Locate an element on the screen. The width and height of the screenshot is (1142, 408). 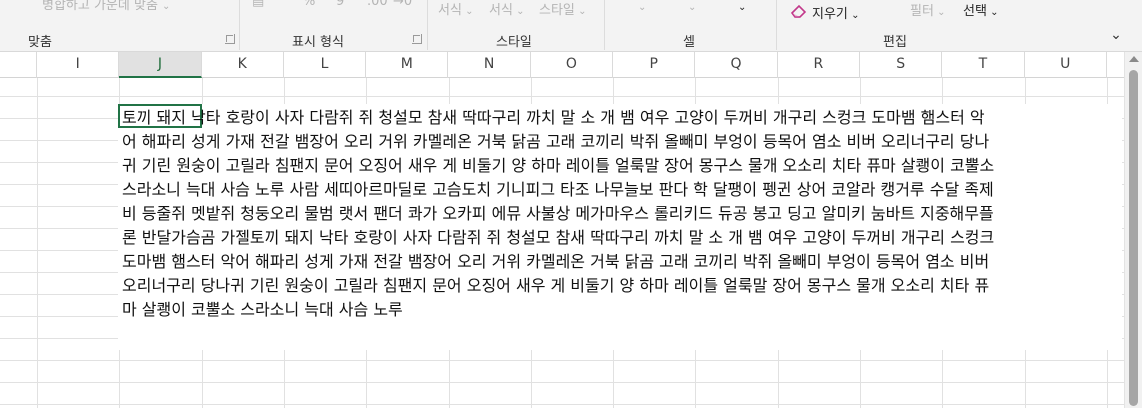
decrease-decimal-button: →0 is located at coordinates (402, 4).